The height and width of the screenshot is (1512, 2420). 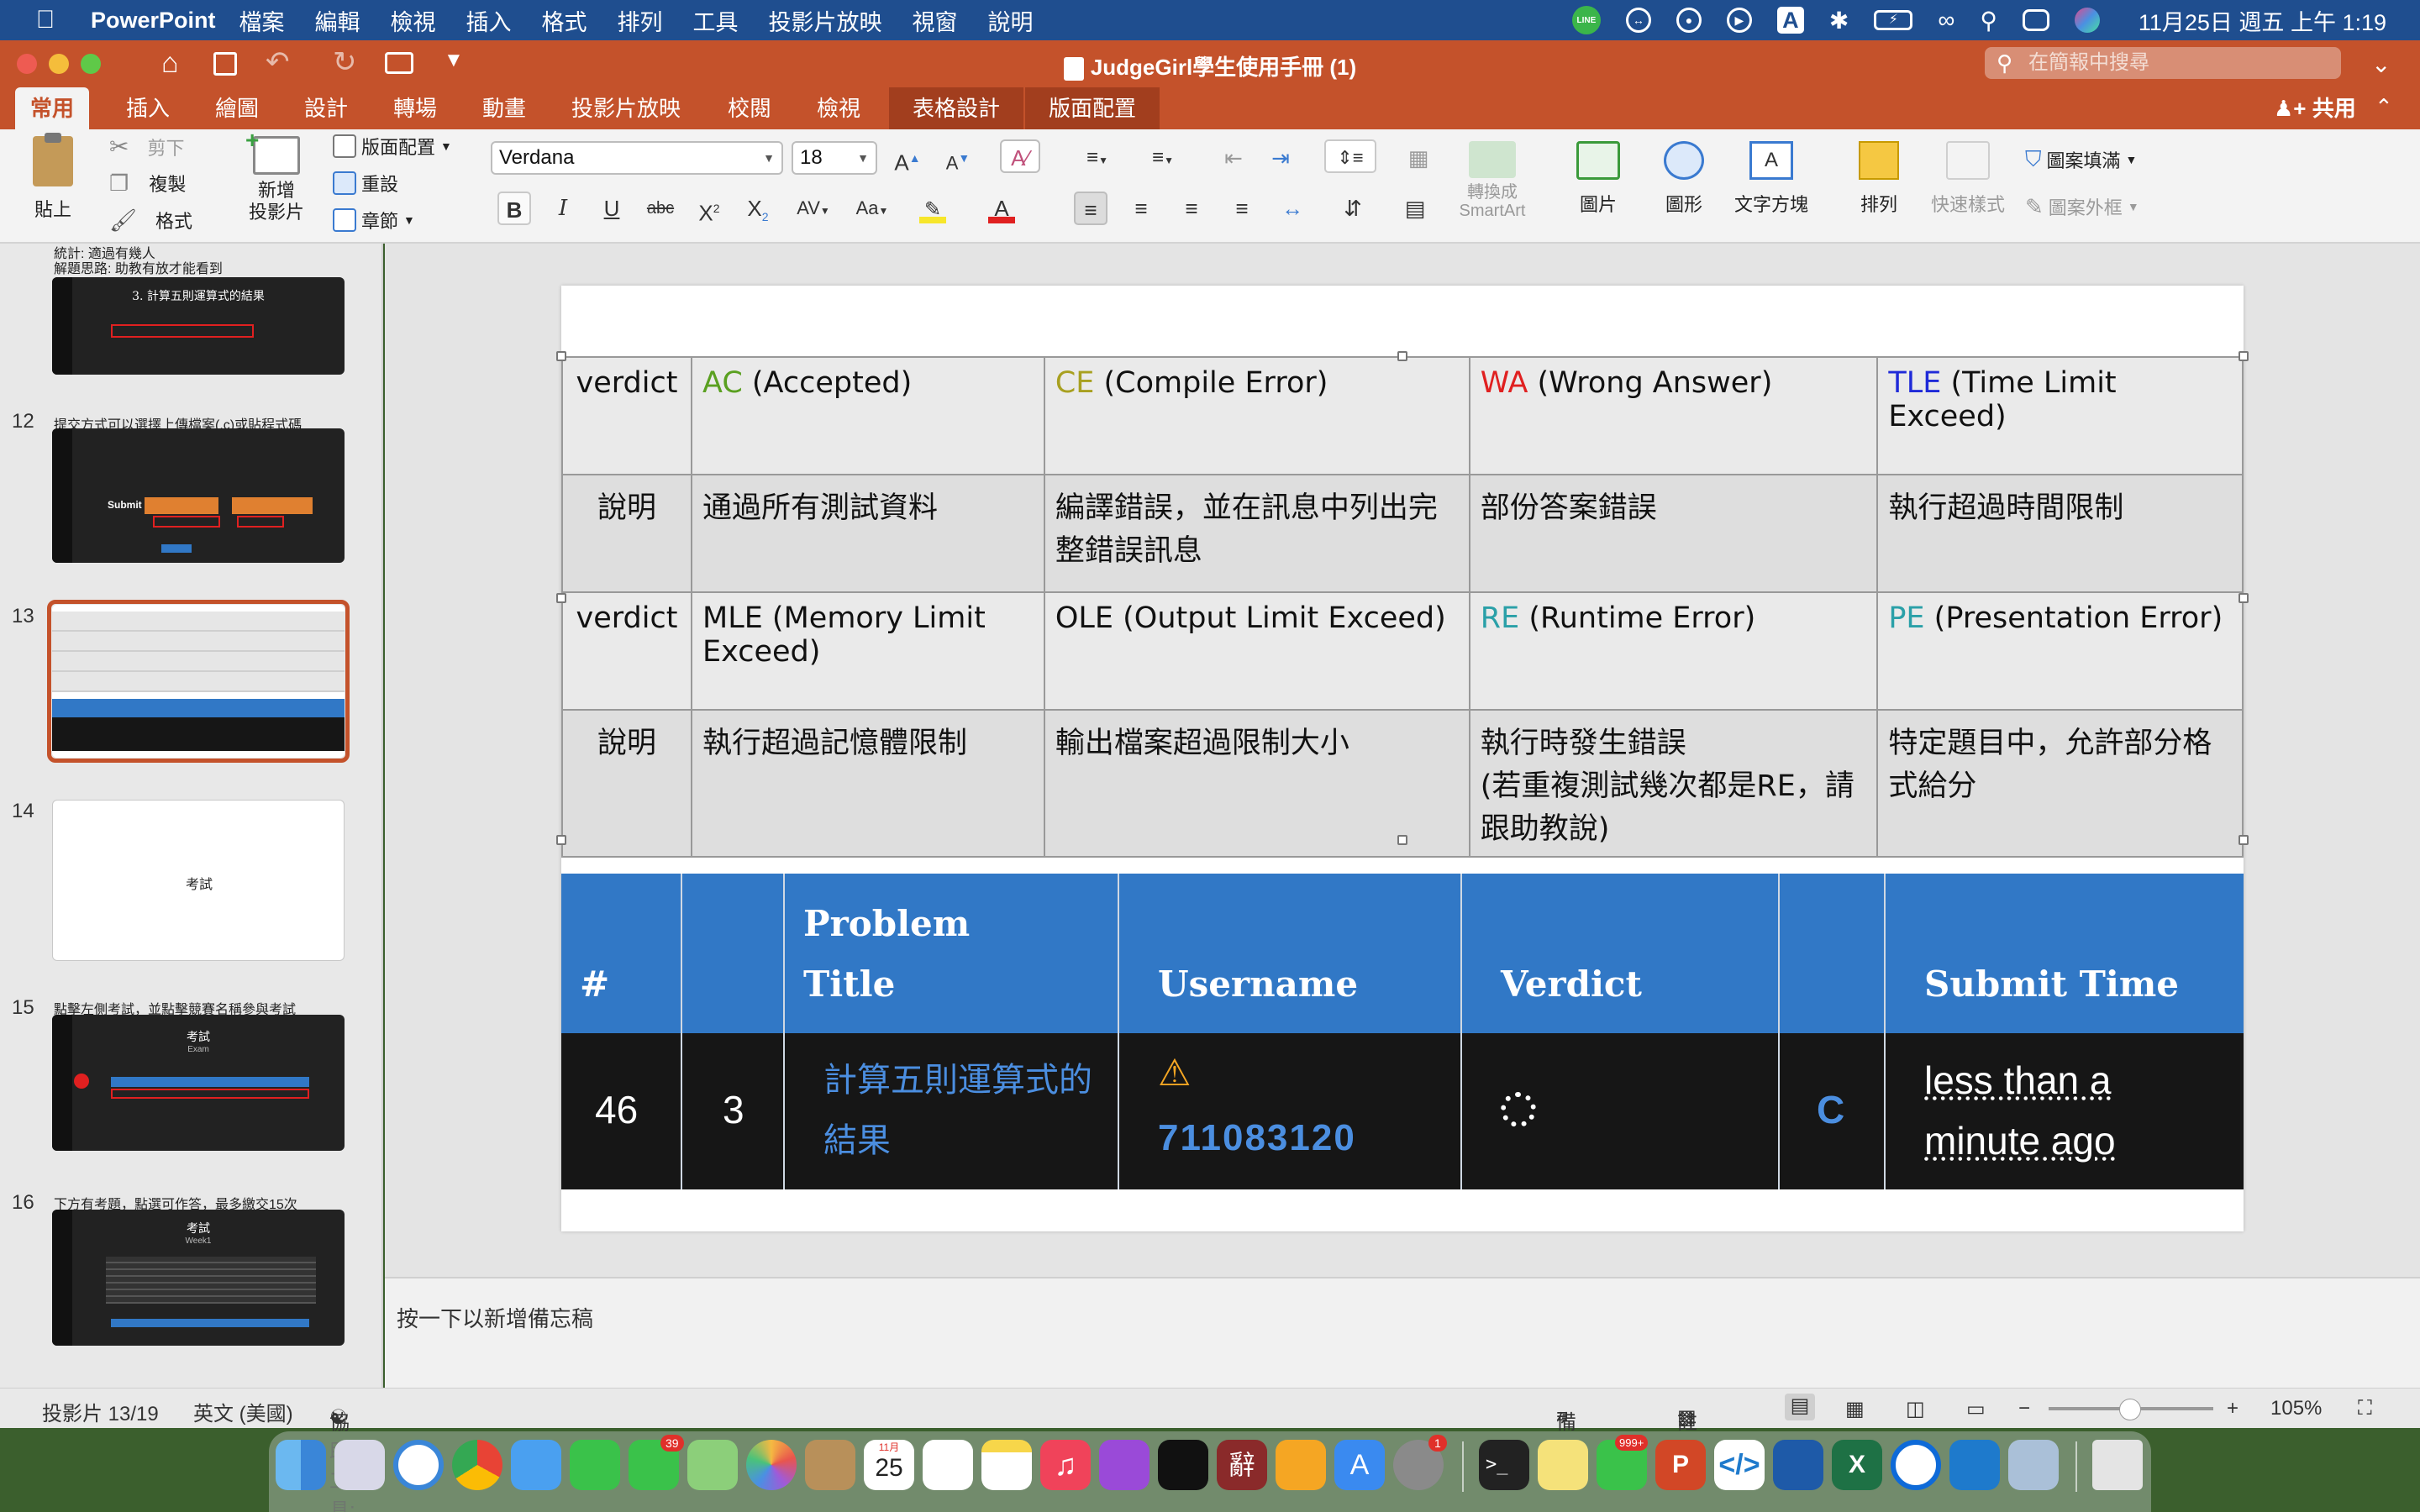 What do you see at coordinates (326, 108) in the screenshot?
I see `tab-design: 設計` at bounding box center [326, 108].